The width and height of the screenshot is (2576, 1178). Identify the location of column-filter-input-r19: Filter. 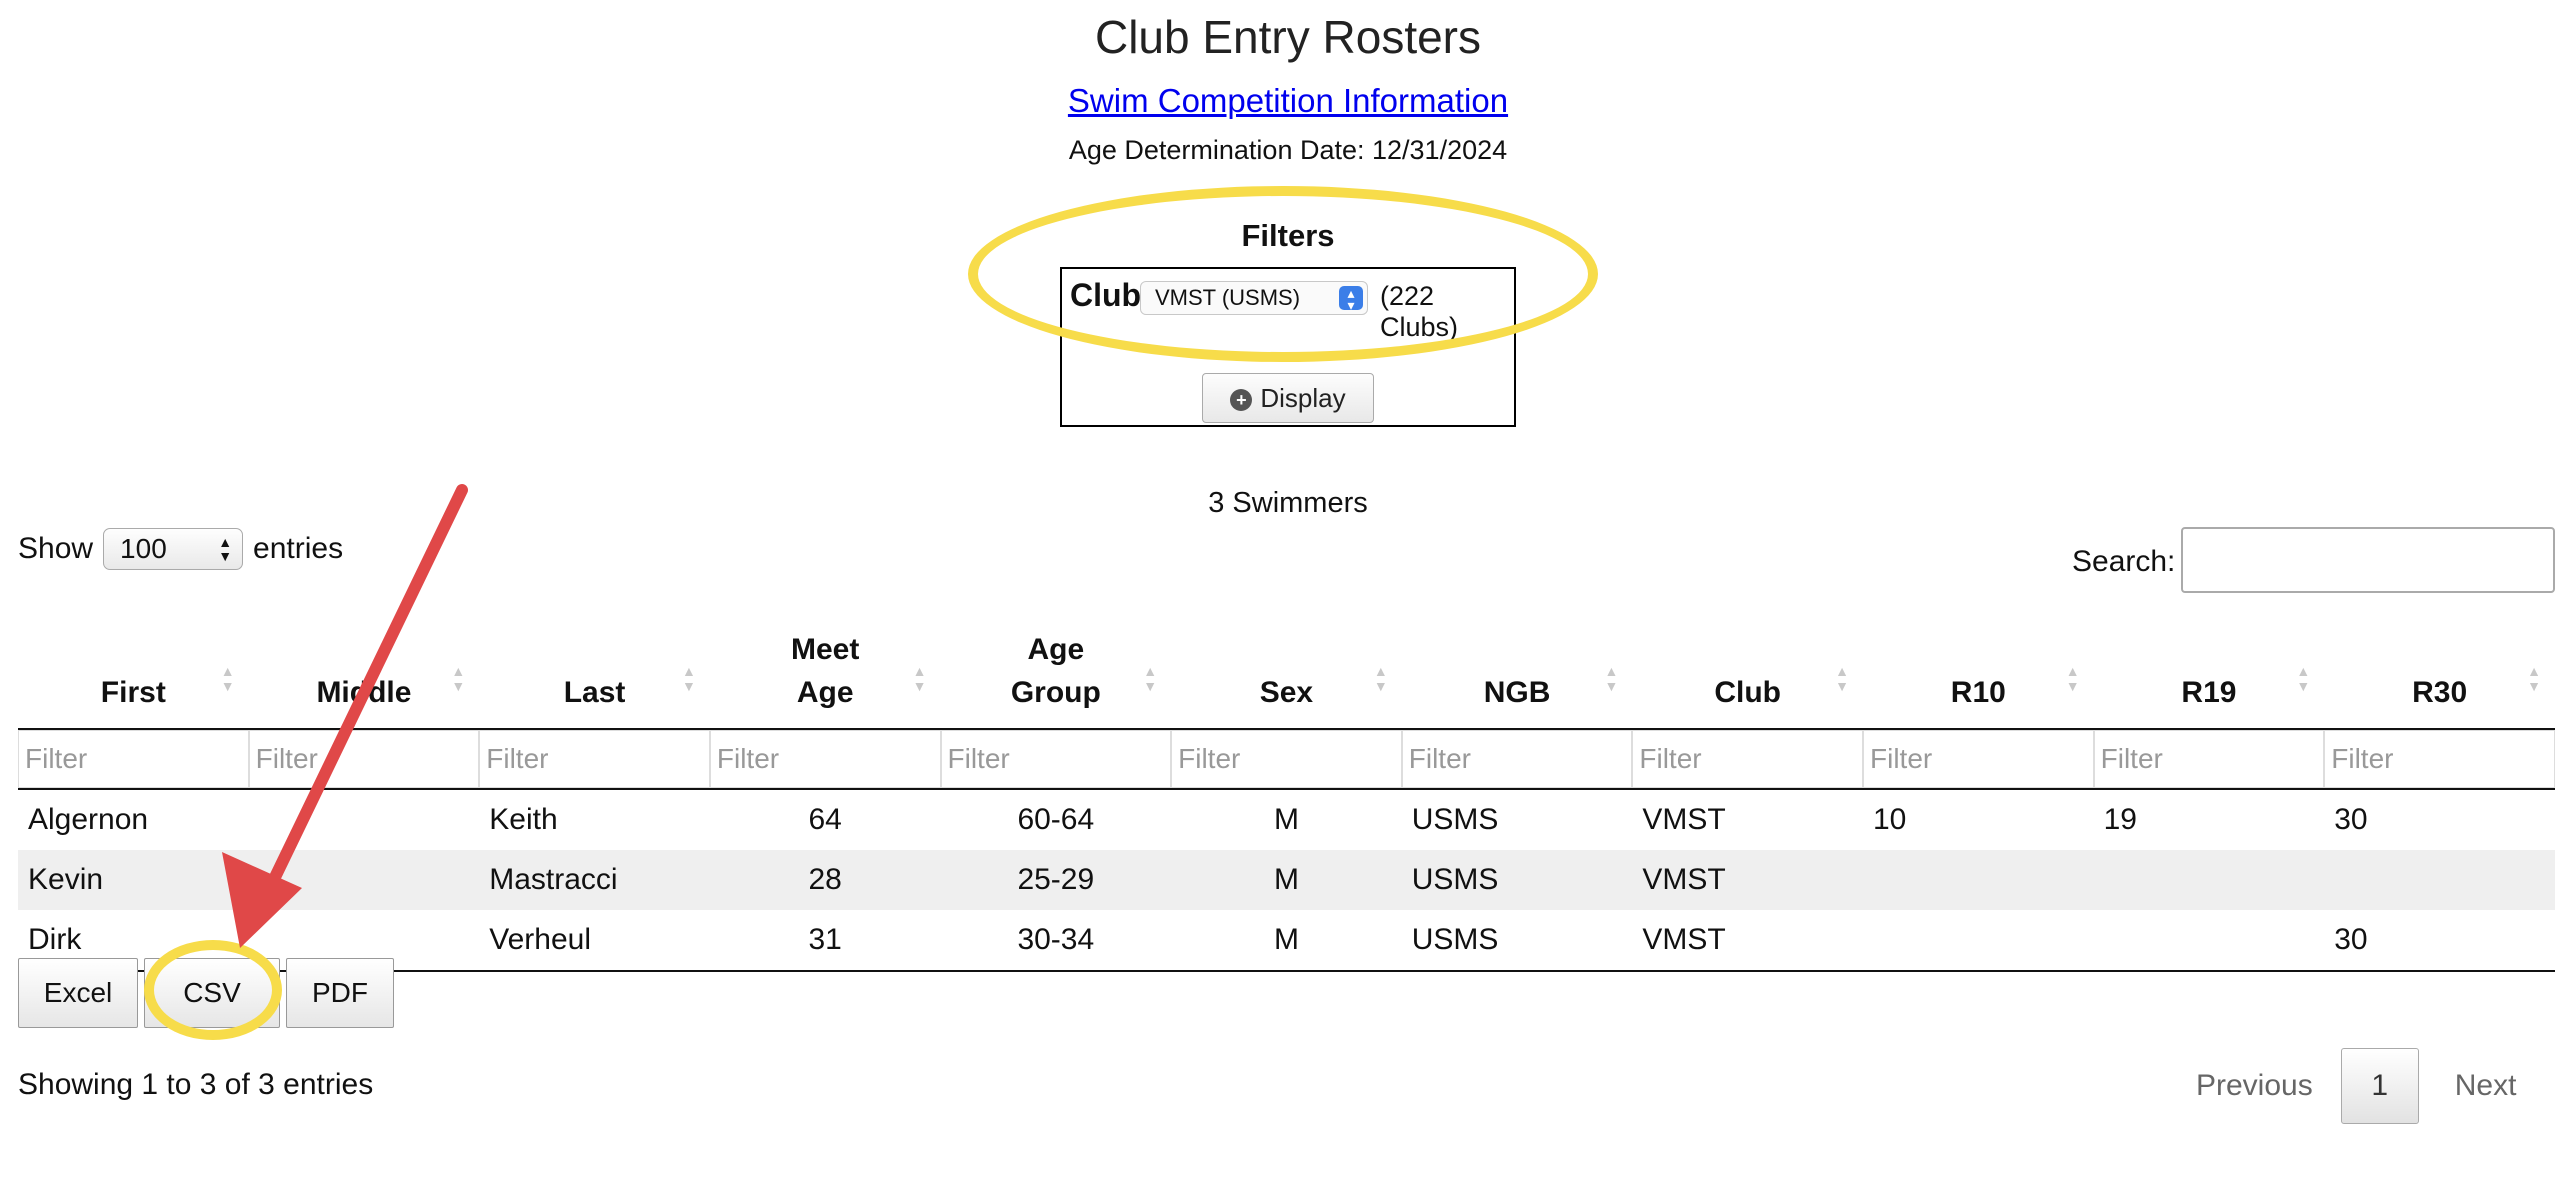
(2209, 759).